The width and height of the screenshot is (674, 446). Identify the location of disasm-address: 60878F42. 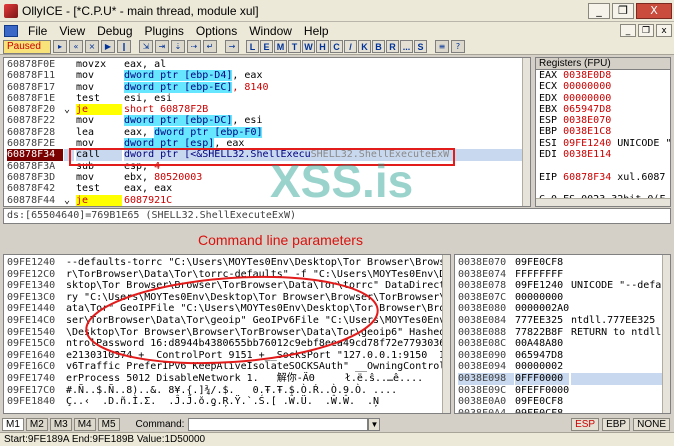
(35, 188).